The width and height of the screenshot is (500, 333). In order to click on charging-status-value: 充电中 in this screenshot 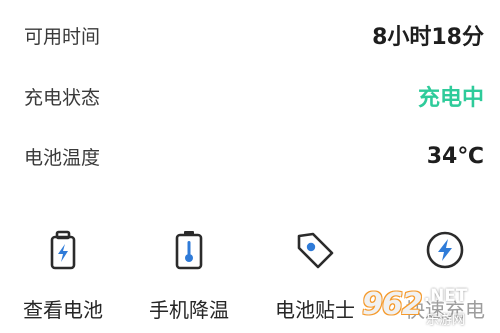, I will do `click(450, 98)`.